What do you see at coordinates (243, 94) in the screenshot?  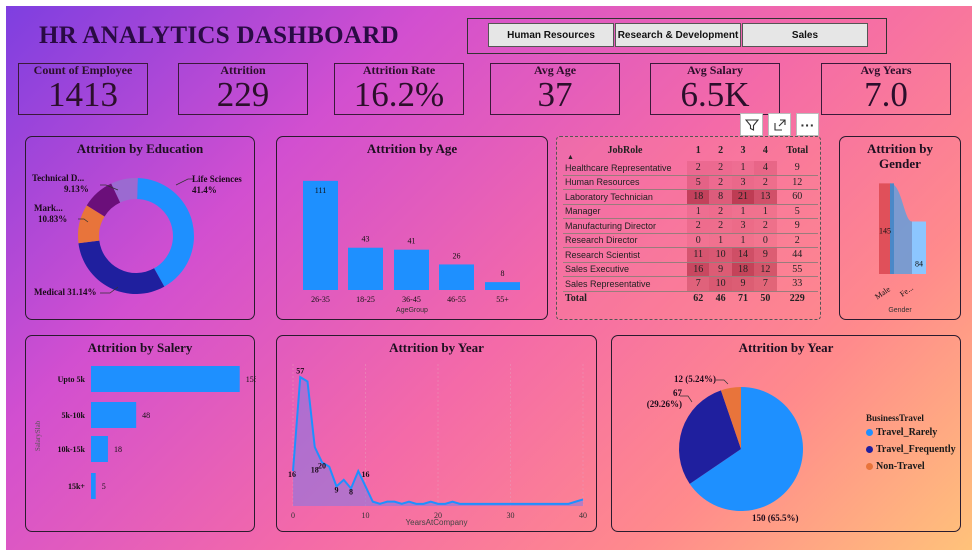 I see `kpi-value: 229` at bounding box center [243, 94].